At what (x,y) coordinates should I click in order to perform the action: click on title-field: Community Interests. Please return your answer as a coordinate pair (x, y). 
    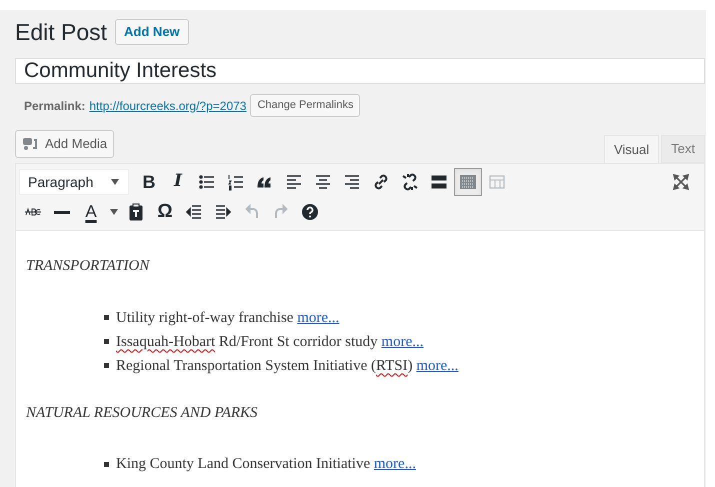
    Looking at the image, I should click on (360, 71).